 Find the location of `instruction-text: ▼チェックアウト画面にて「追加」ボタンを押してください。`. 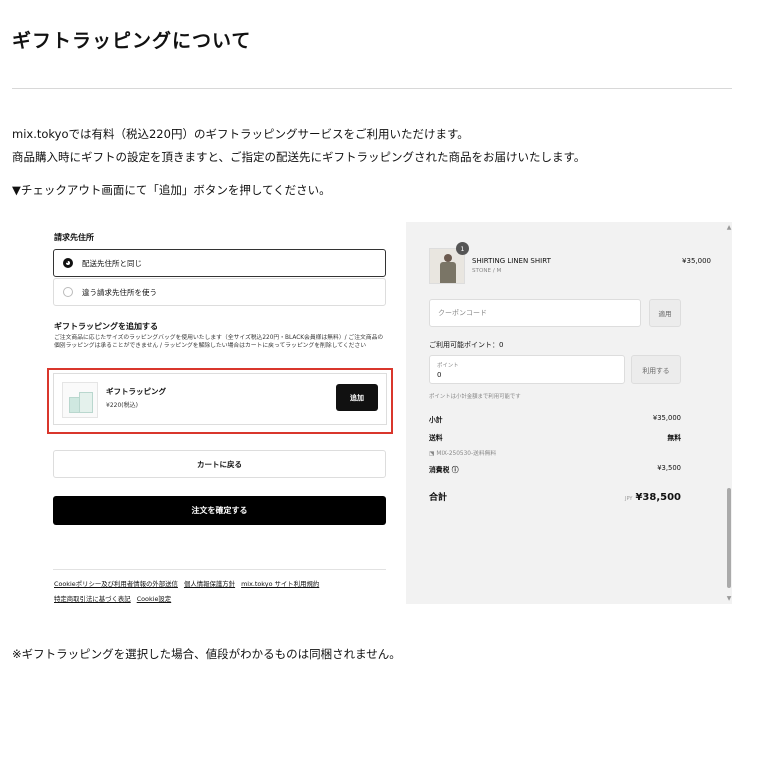

instruction-text: ▼チェックアウト画面にて「追加」ボタンを押してください。 is located at coordinates (171, 190).